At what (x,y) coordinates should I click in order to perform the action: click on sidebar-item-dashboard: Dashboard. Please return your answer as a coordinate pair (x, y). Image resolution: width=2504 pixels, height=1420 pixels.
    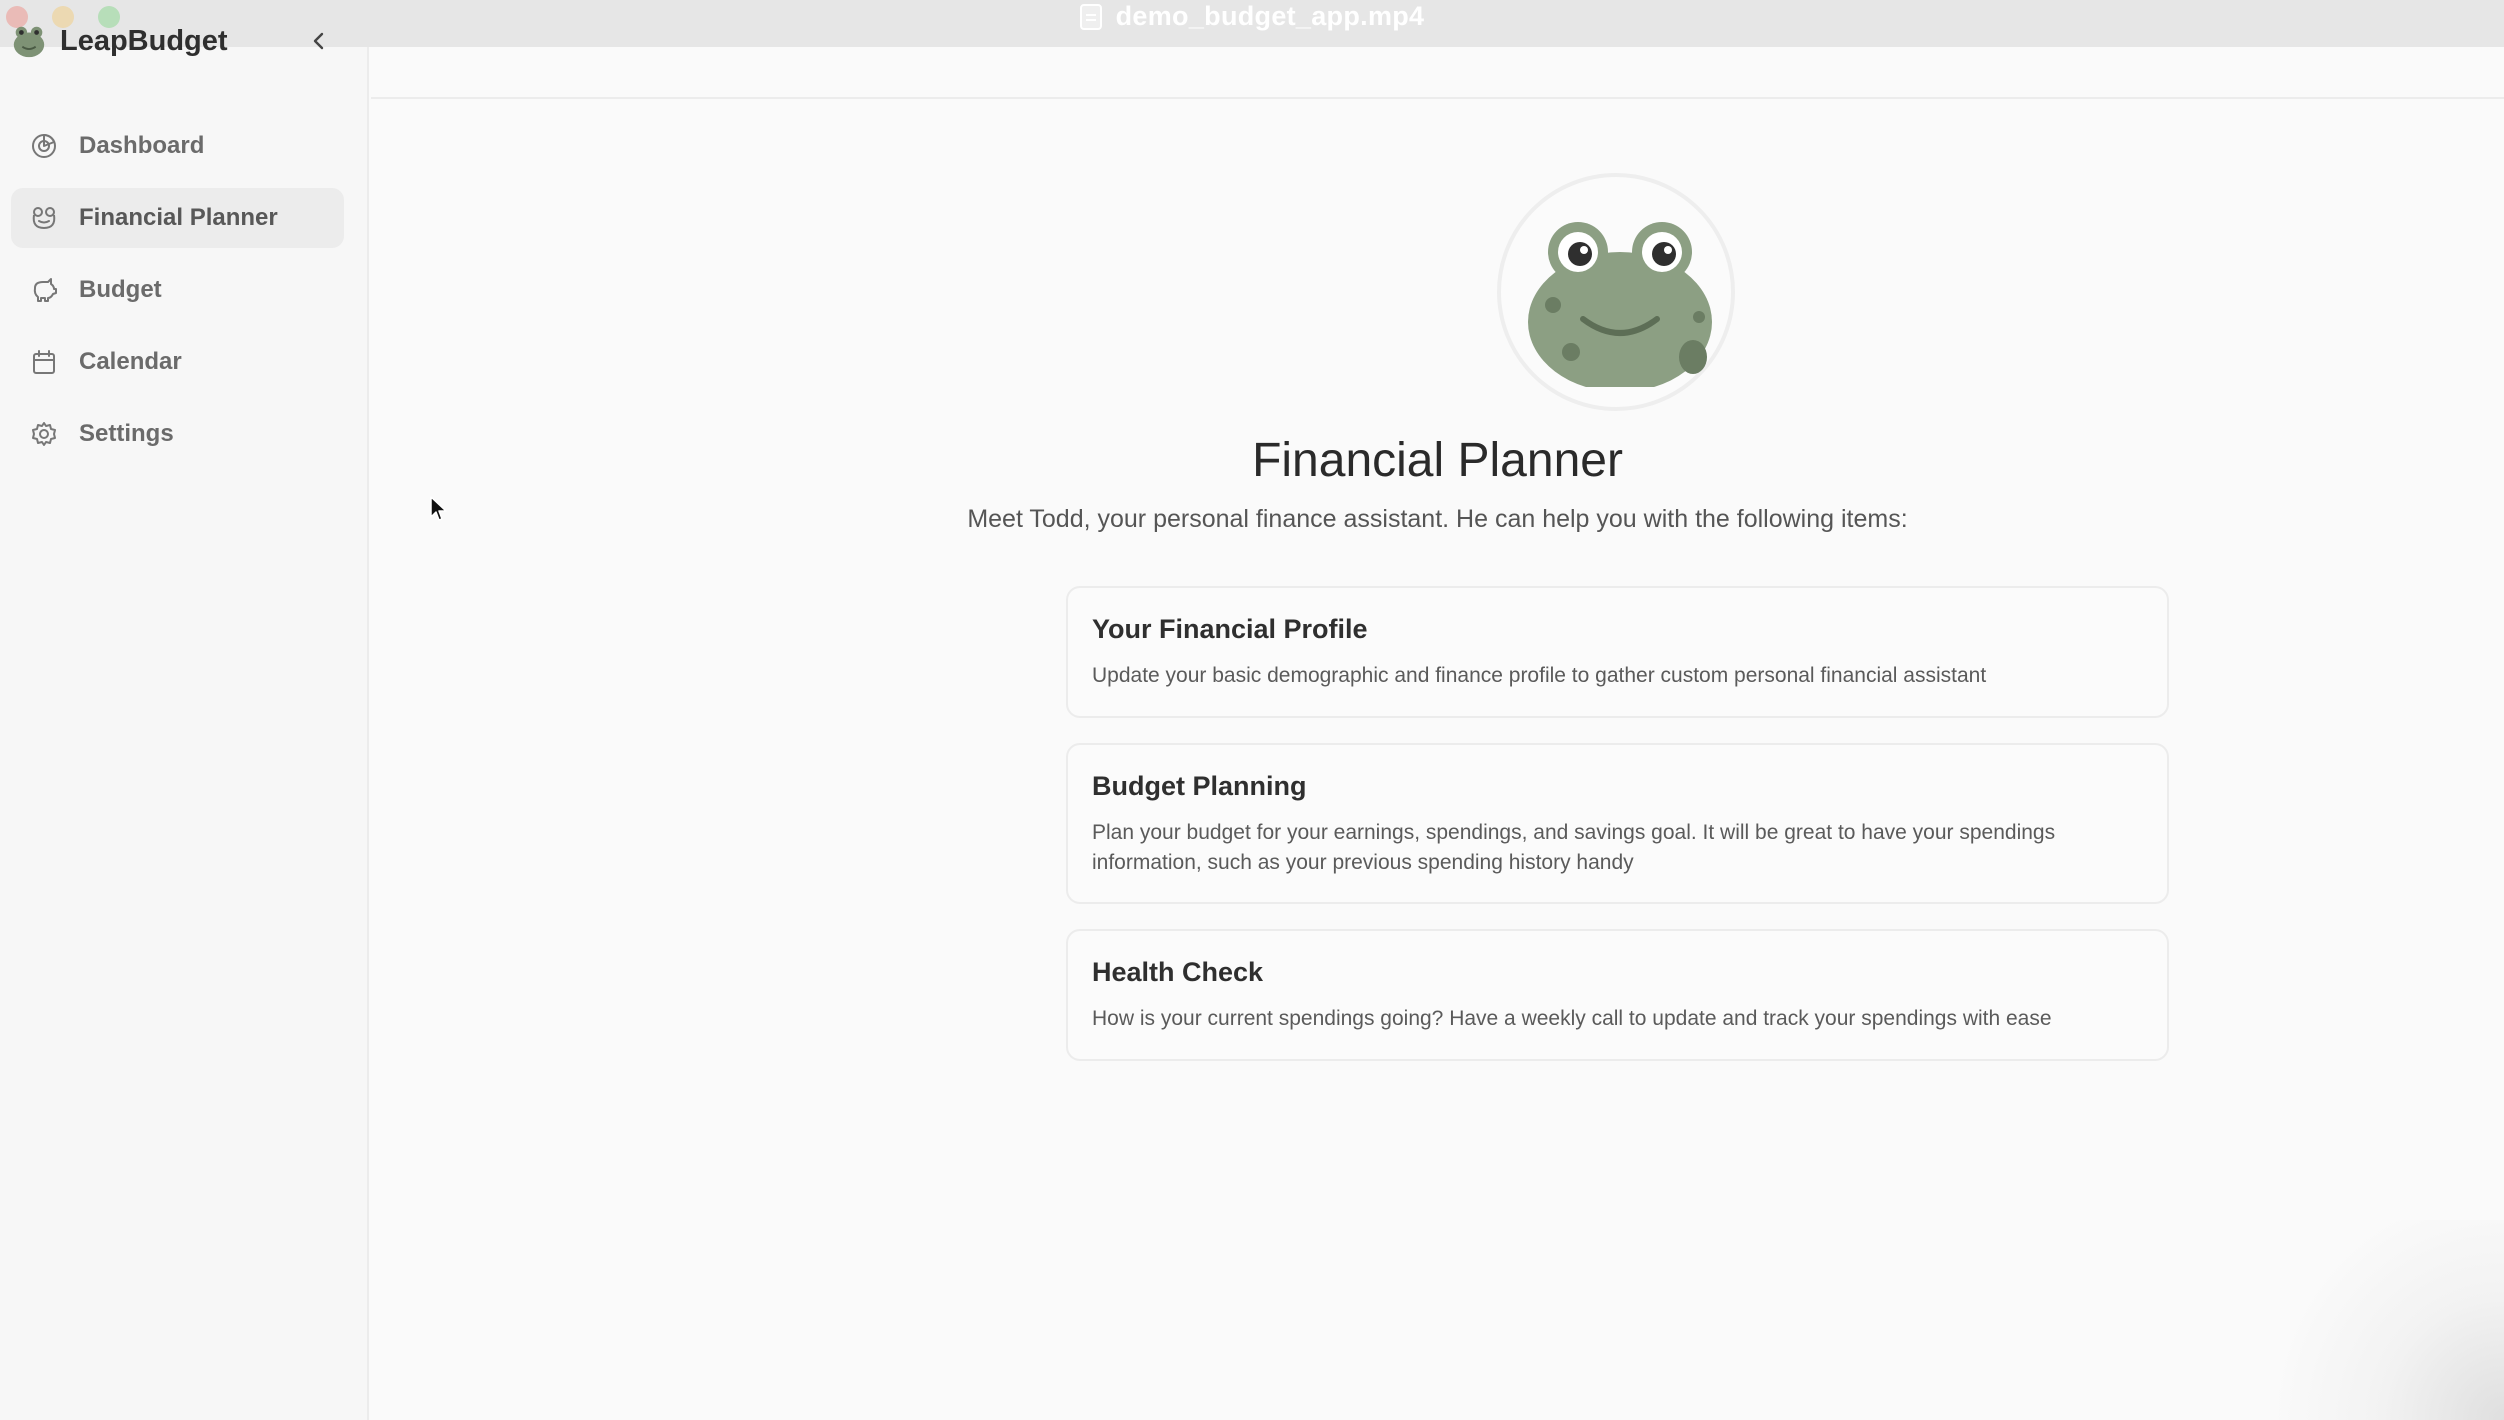
    Looking at the image, I should click on (177, 146).